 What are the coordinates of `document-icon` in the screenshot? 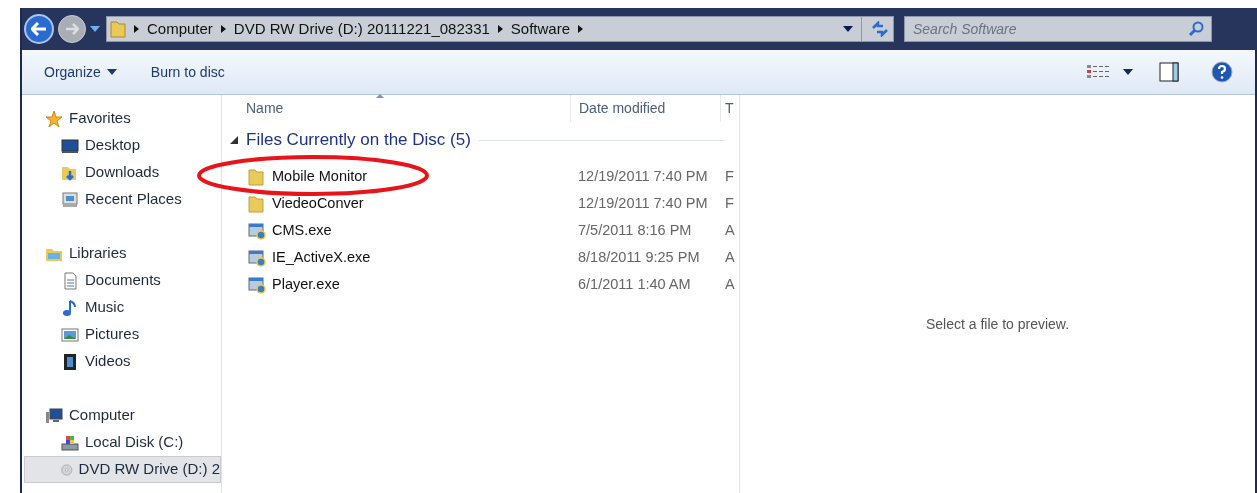 It's located at (70, 280).